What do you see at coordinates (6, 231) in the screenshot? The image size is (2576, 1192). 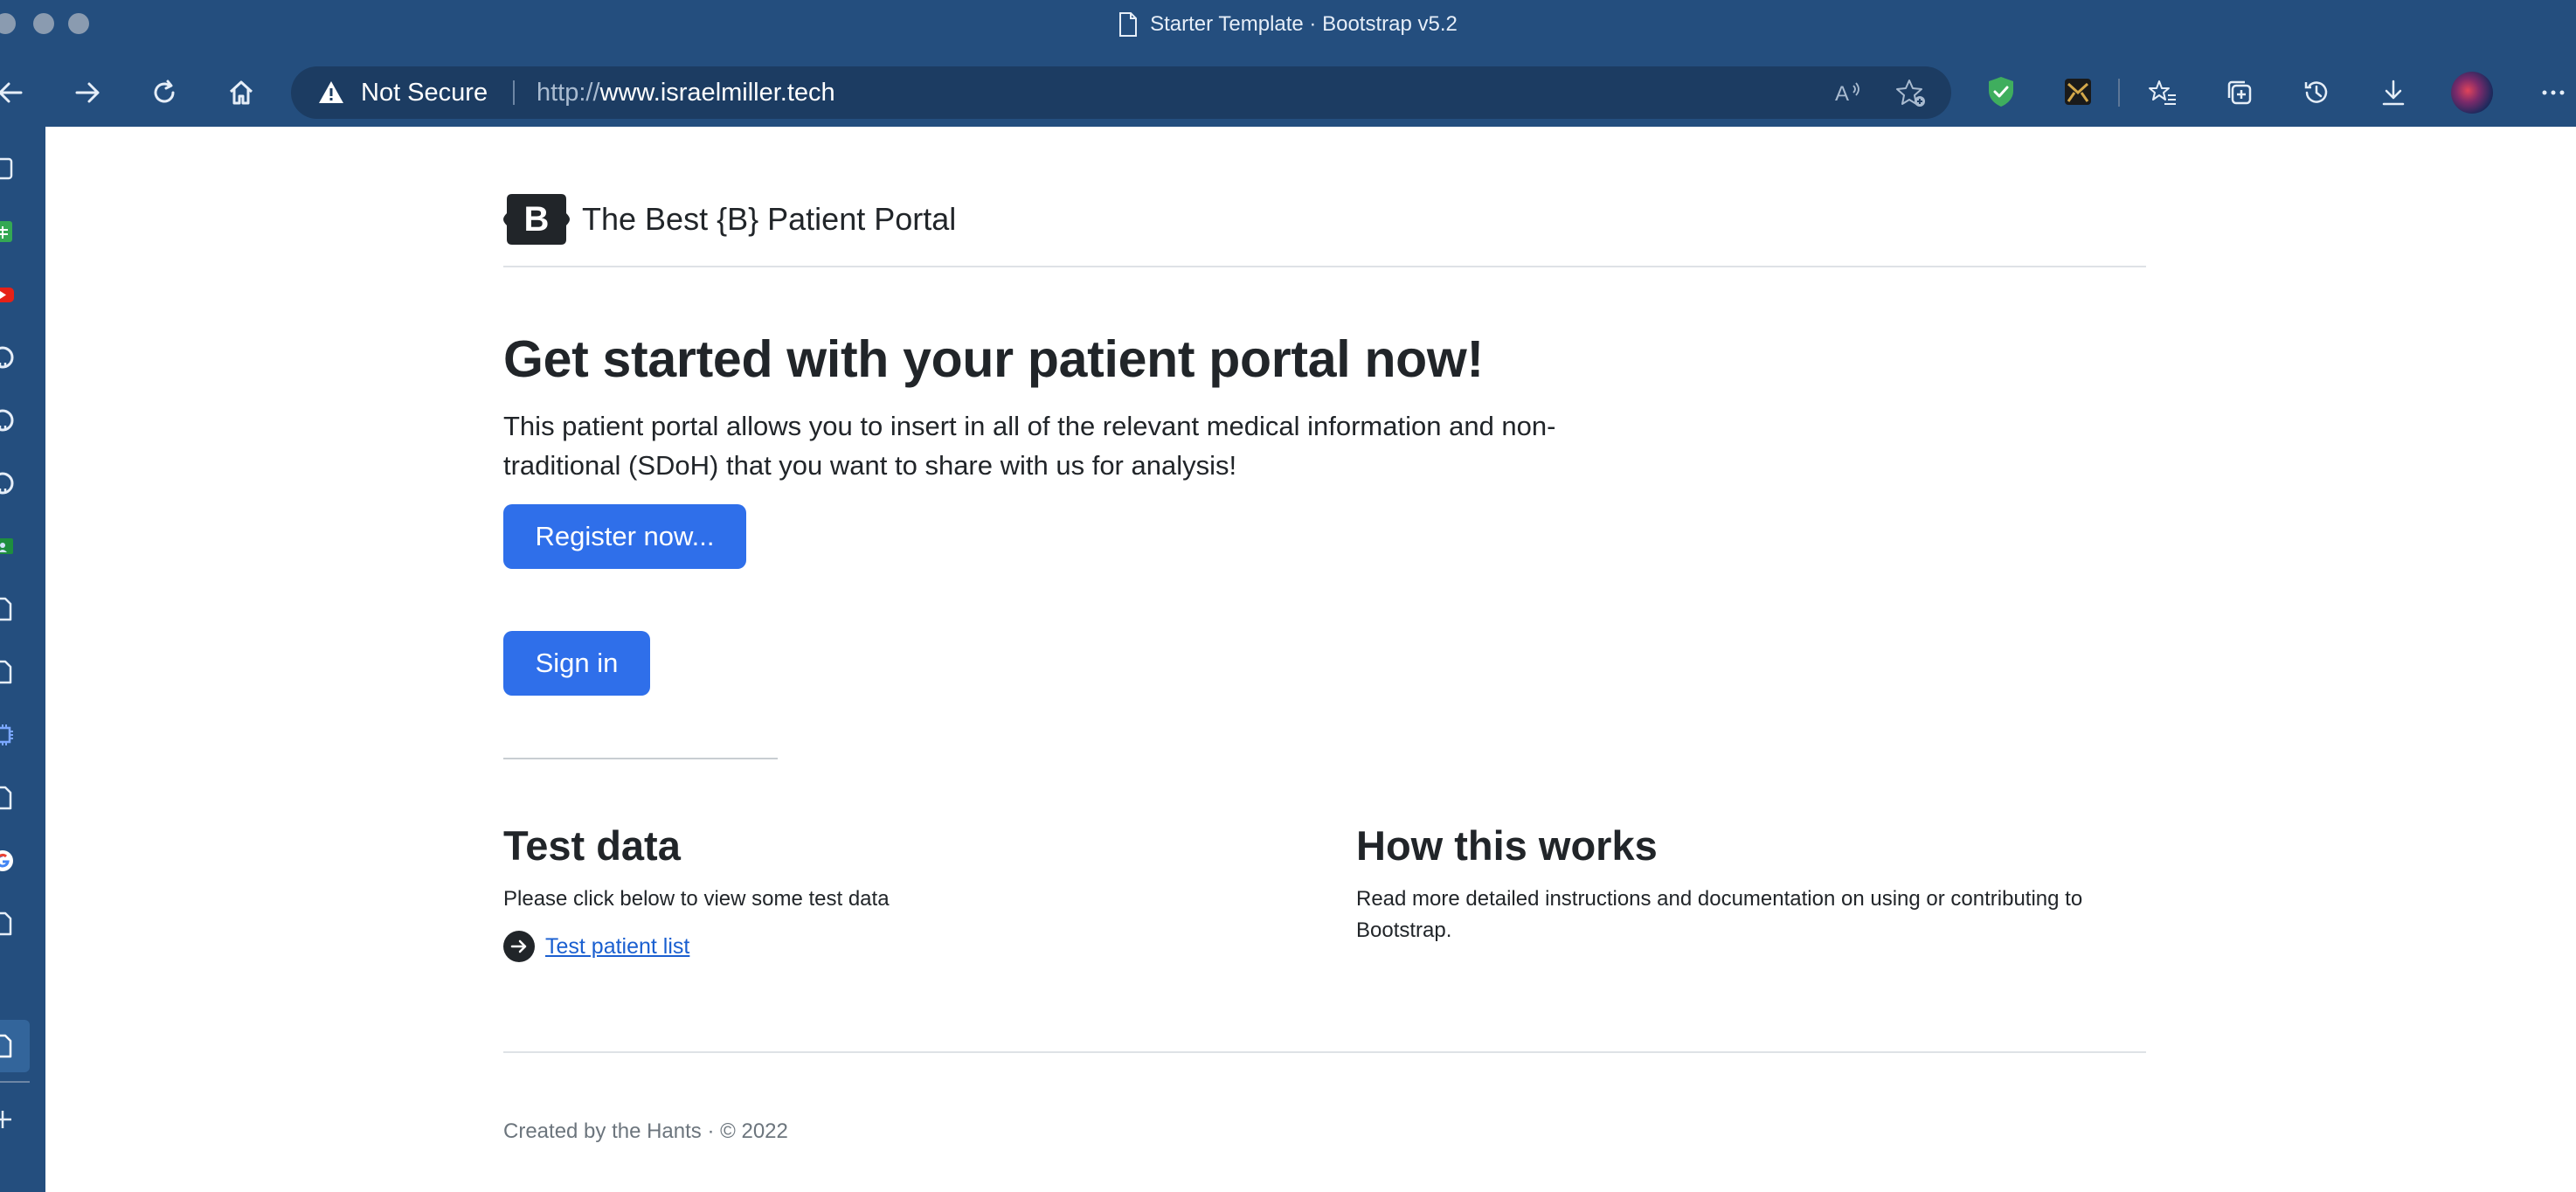 I see `sheets-icon` at bounding box center [6, 231].